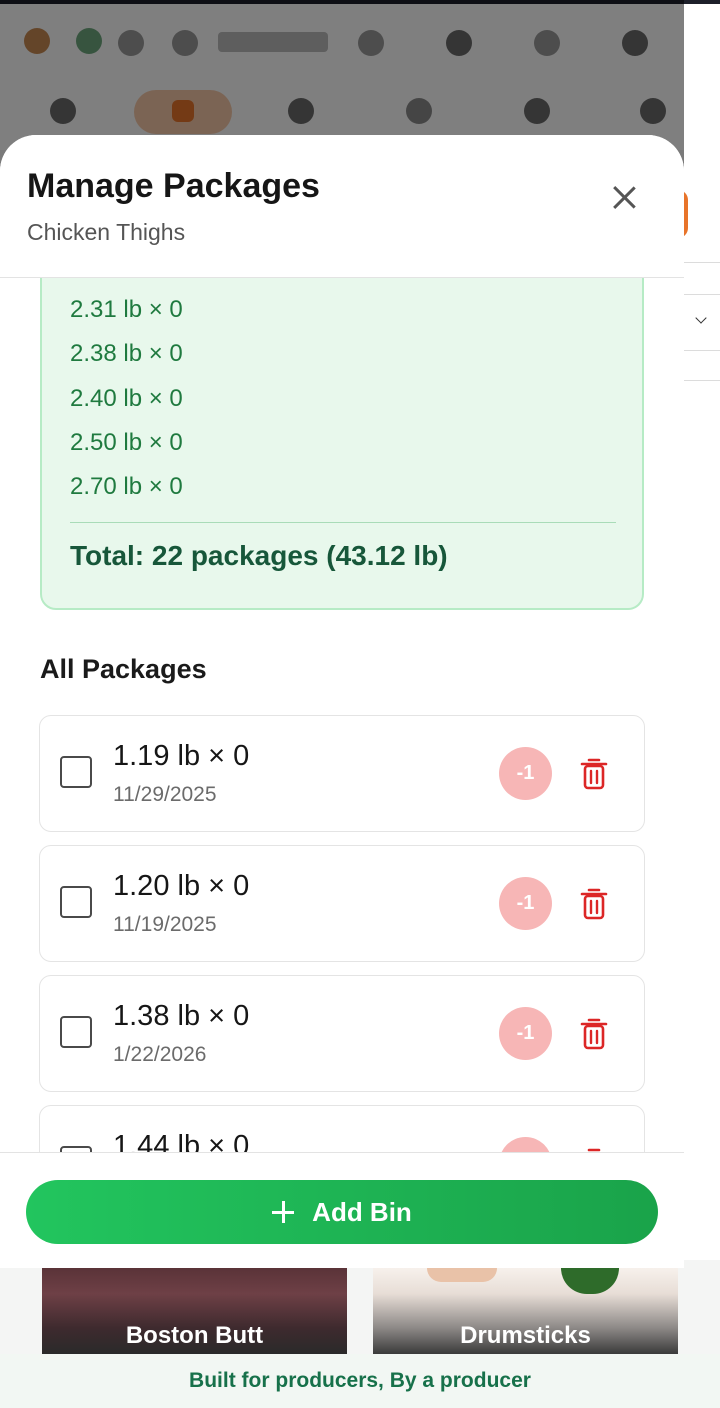 Image resolution: width=720 pixels, height=1408 pixels. What do you see at coordinates (194, 1335) in the screenshot?
I see `product-card-label: Boston Butt` at bounding box center [194, 1335].